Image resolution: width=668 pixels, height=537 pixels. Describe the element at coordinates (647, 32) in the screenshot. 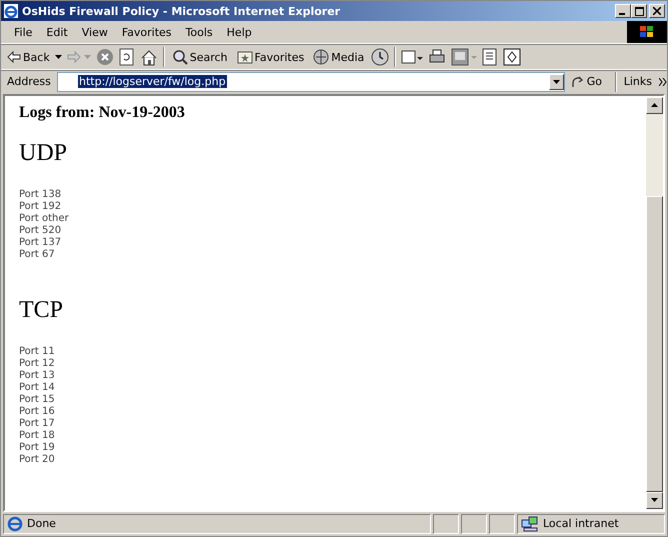

I see `windows-flag-icon` at that location.